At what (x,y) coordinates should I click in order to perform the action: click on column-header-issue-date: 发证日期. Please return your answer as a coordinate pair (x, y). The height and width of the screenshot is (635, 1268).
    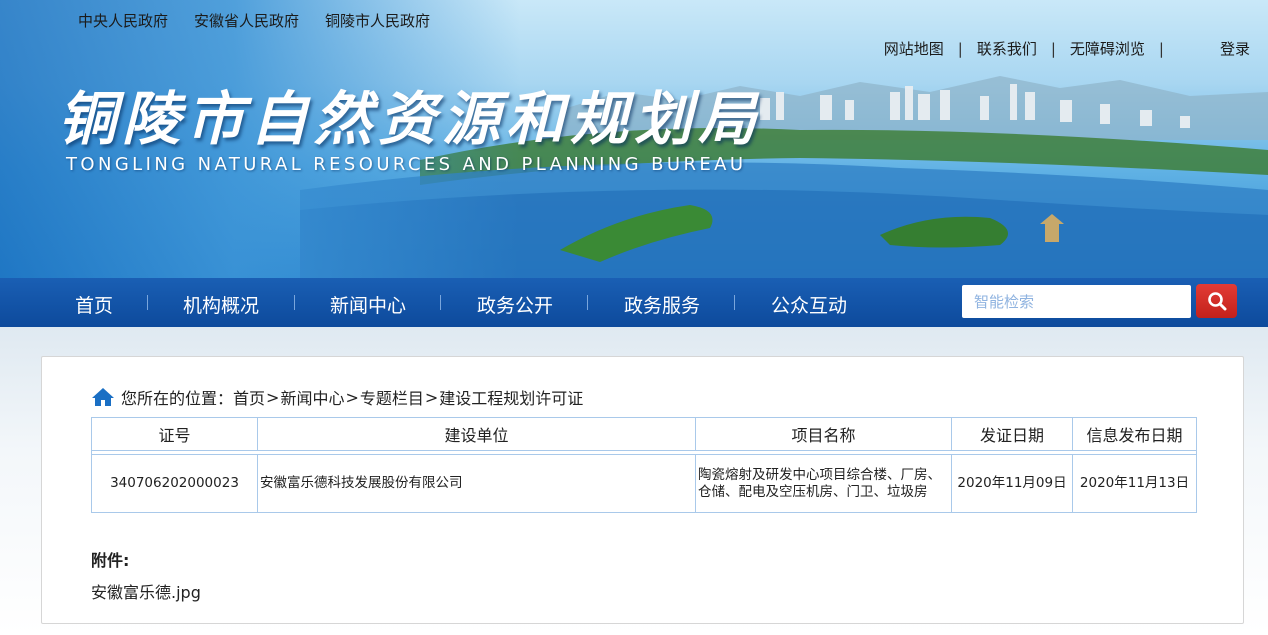
    Looking at the image, I should click on (1012, 434).